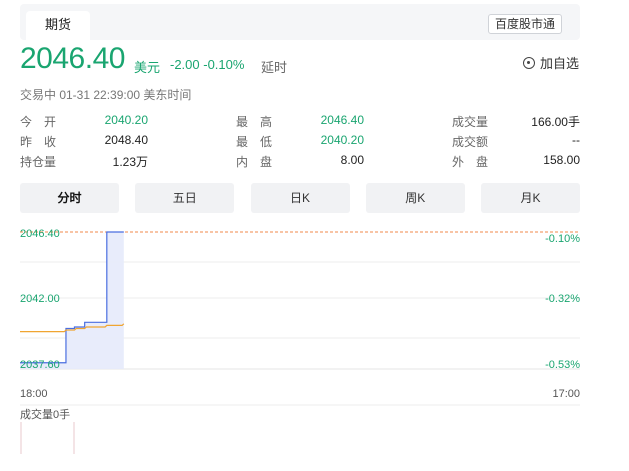  What do you see at coordinates (562, 299) in the screenshot?
I see `y-tick-right: -0.32%` at bounding box center [562, 299].